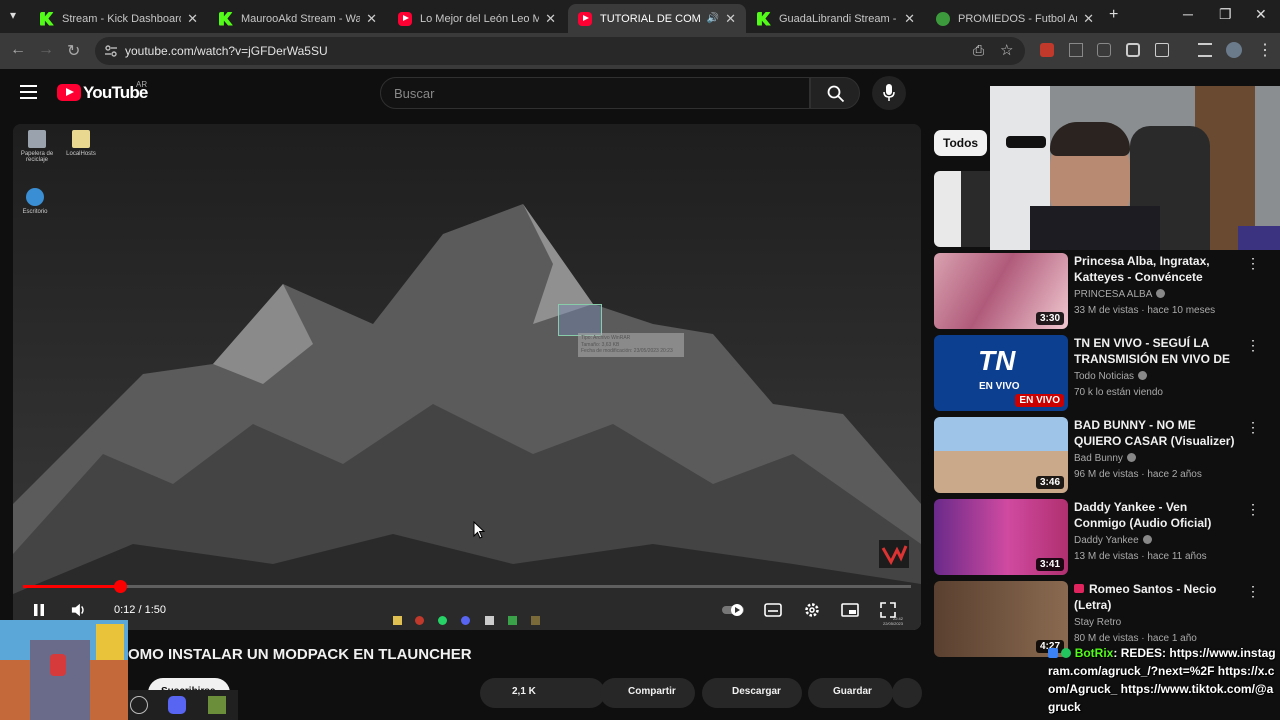 The image size is (1280, 720). What do you see at coordinates (542, 693) in the screenshot?
I see `like-dislike-button: 2,1 K` at bounding box center [542, 693].